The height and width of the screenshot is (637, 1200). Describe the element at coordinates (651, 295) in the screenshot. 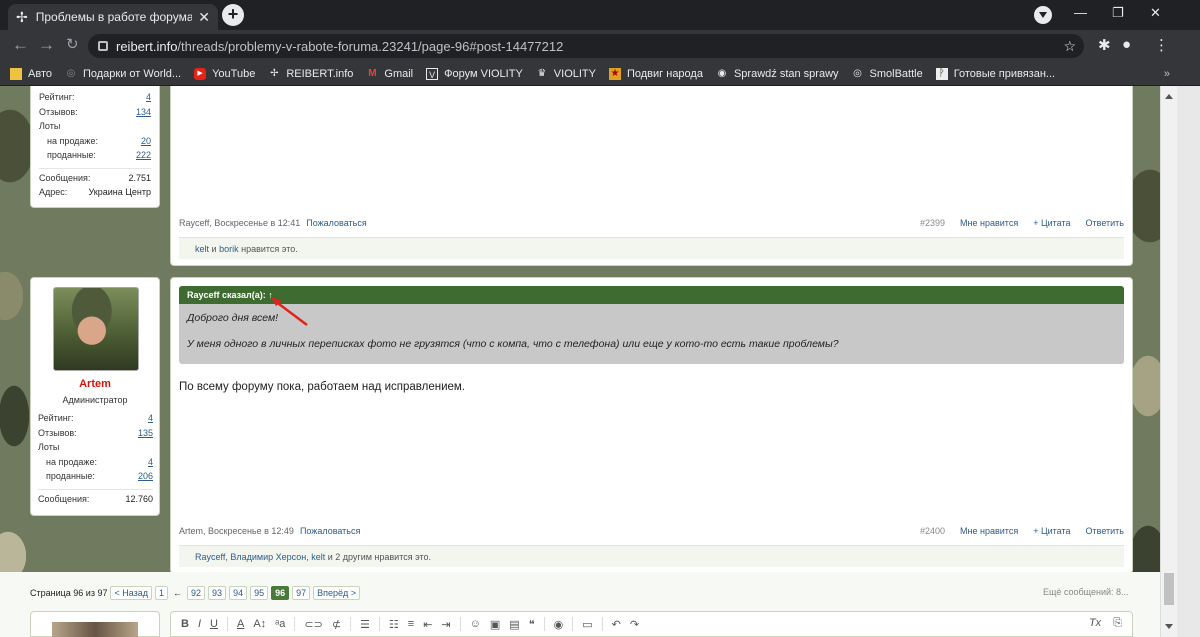

I see `quote-header: Rayceff сказал(а): ↑` at that location.